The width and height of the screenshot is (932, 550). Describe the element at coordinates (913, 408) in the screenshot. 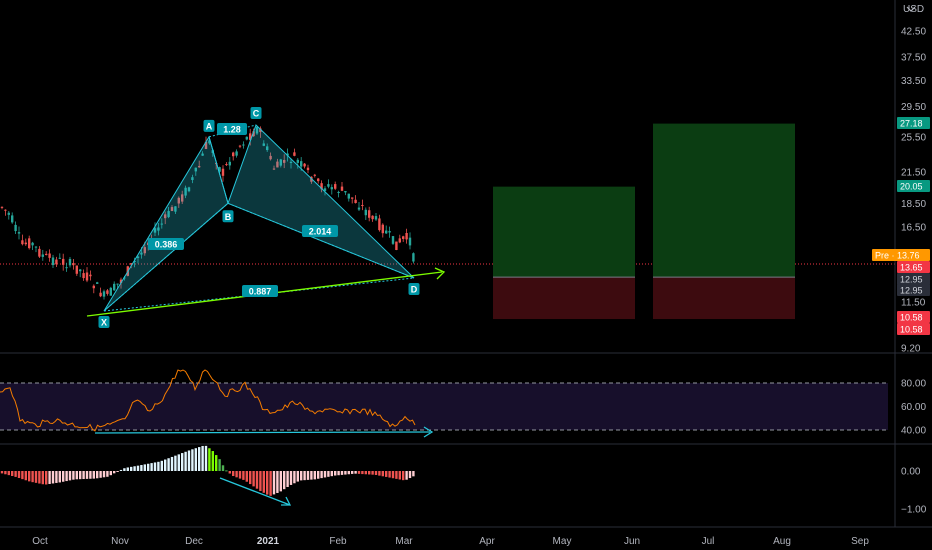

I see `rsi-axis: 80.00 60.00 40.00` at that location.